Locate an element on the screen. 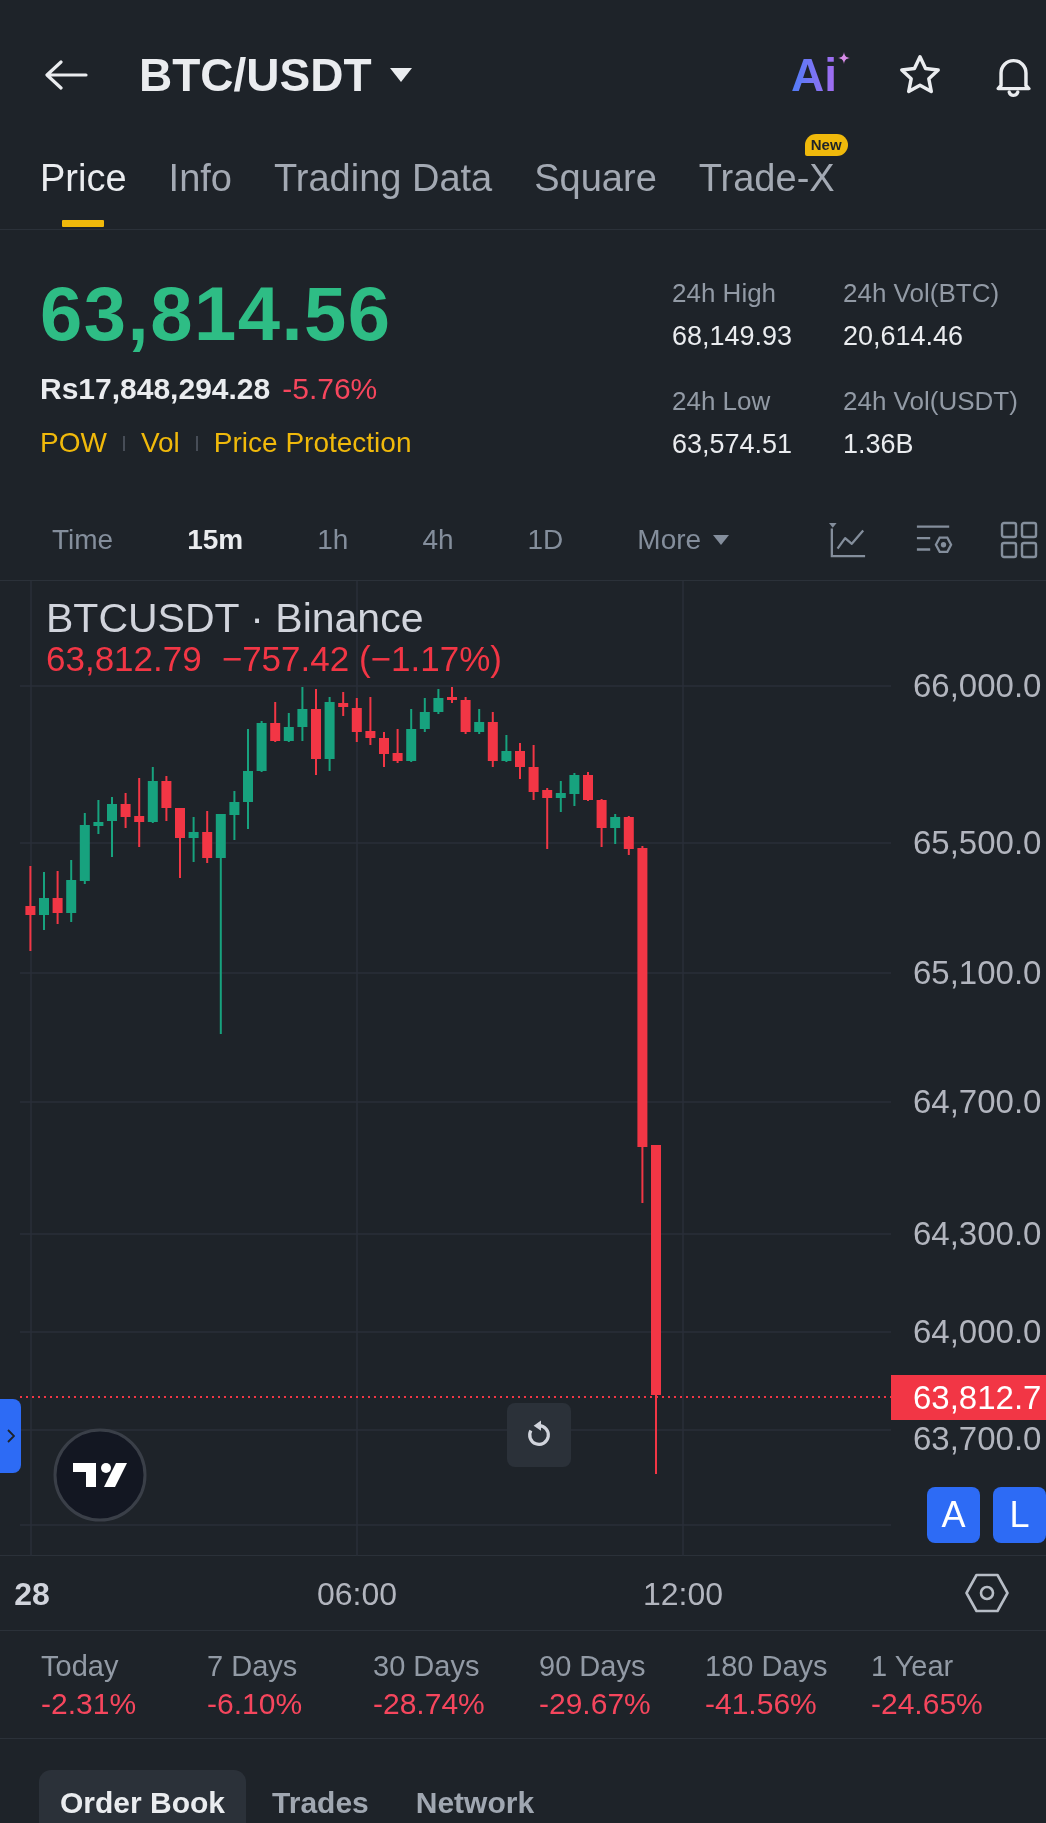 Image resolution: width=1046 pixels, height=1823 pixels. grid-icon is located at coordinates (1019, 540).